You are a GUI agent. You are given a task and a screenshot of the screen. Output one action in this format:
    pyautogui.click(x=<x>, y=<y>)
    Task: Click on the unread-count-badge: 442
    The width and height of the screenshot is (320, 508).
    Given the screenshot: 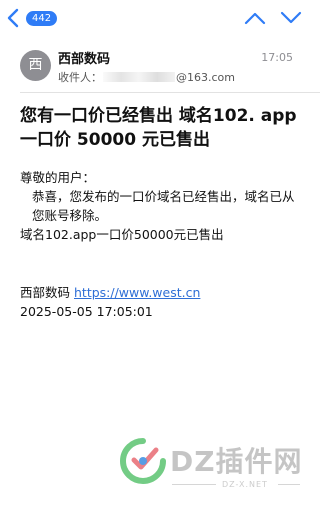 What is the action you would take?
    pyautogui.click(x=42, y=18)
    